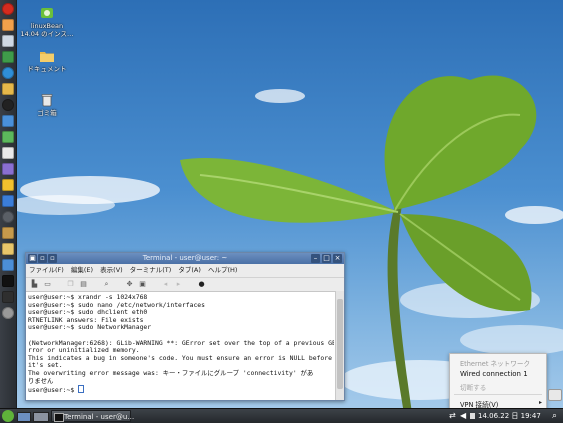 The height and width of the screenshot is (423, 563). Describe the element at coordinates (8, 137) in the screenshot. I see `chart-icon` at that location.